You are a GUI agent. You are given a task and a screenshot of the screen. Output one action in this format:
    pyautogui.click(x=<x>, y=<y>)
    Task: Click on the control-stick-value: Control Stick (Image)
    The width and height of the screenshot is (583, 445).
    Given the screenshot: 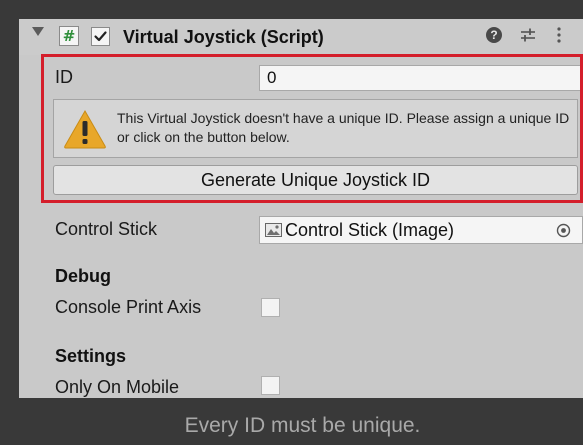 What is the action you would take?
    pyautogui.click(x=370, y=230)
    